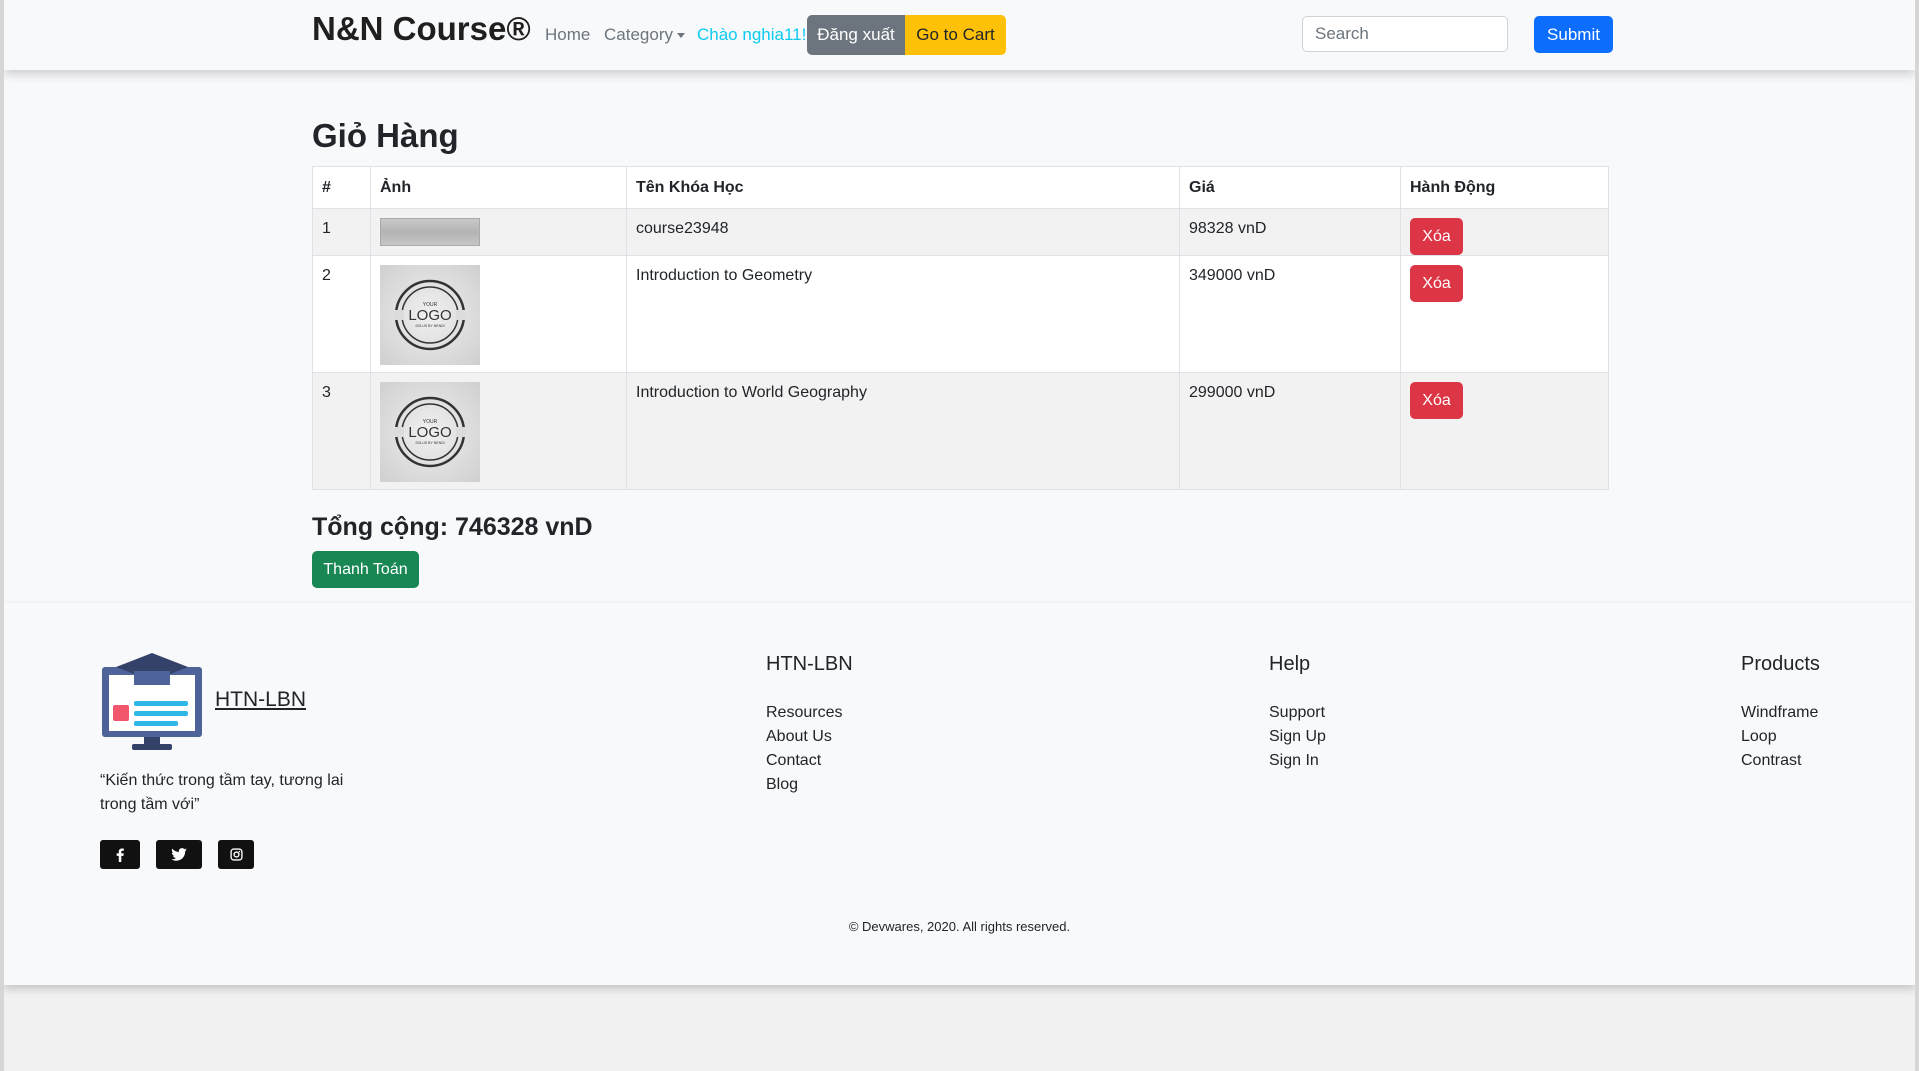 Image resolution: width=1919 pixels, height=1071 pixels. What do you see at coordinates (2, 535) in the screenshot?
I see `window-border-left` at bounding box center [2, 535].